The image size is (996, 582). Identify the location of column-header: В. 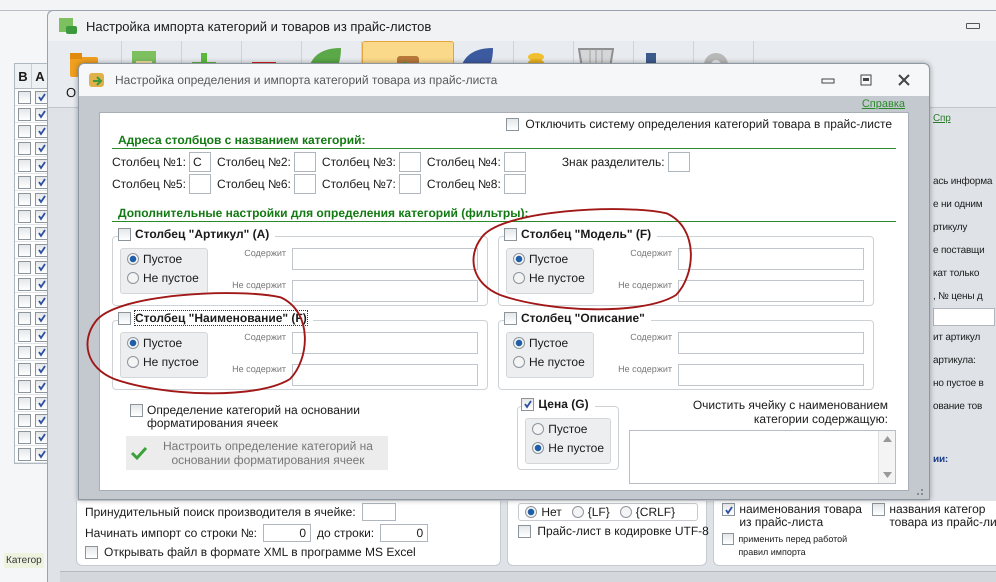
(23, 76).